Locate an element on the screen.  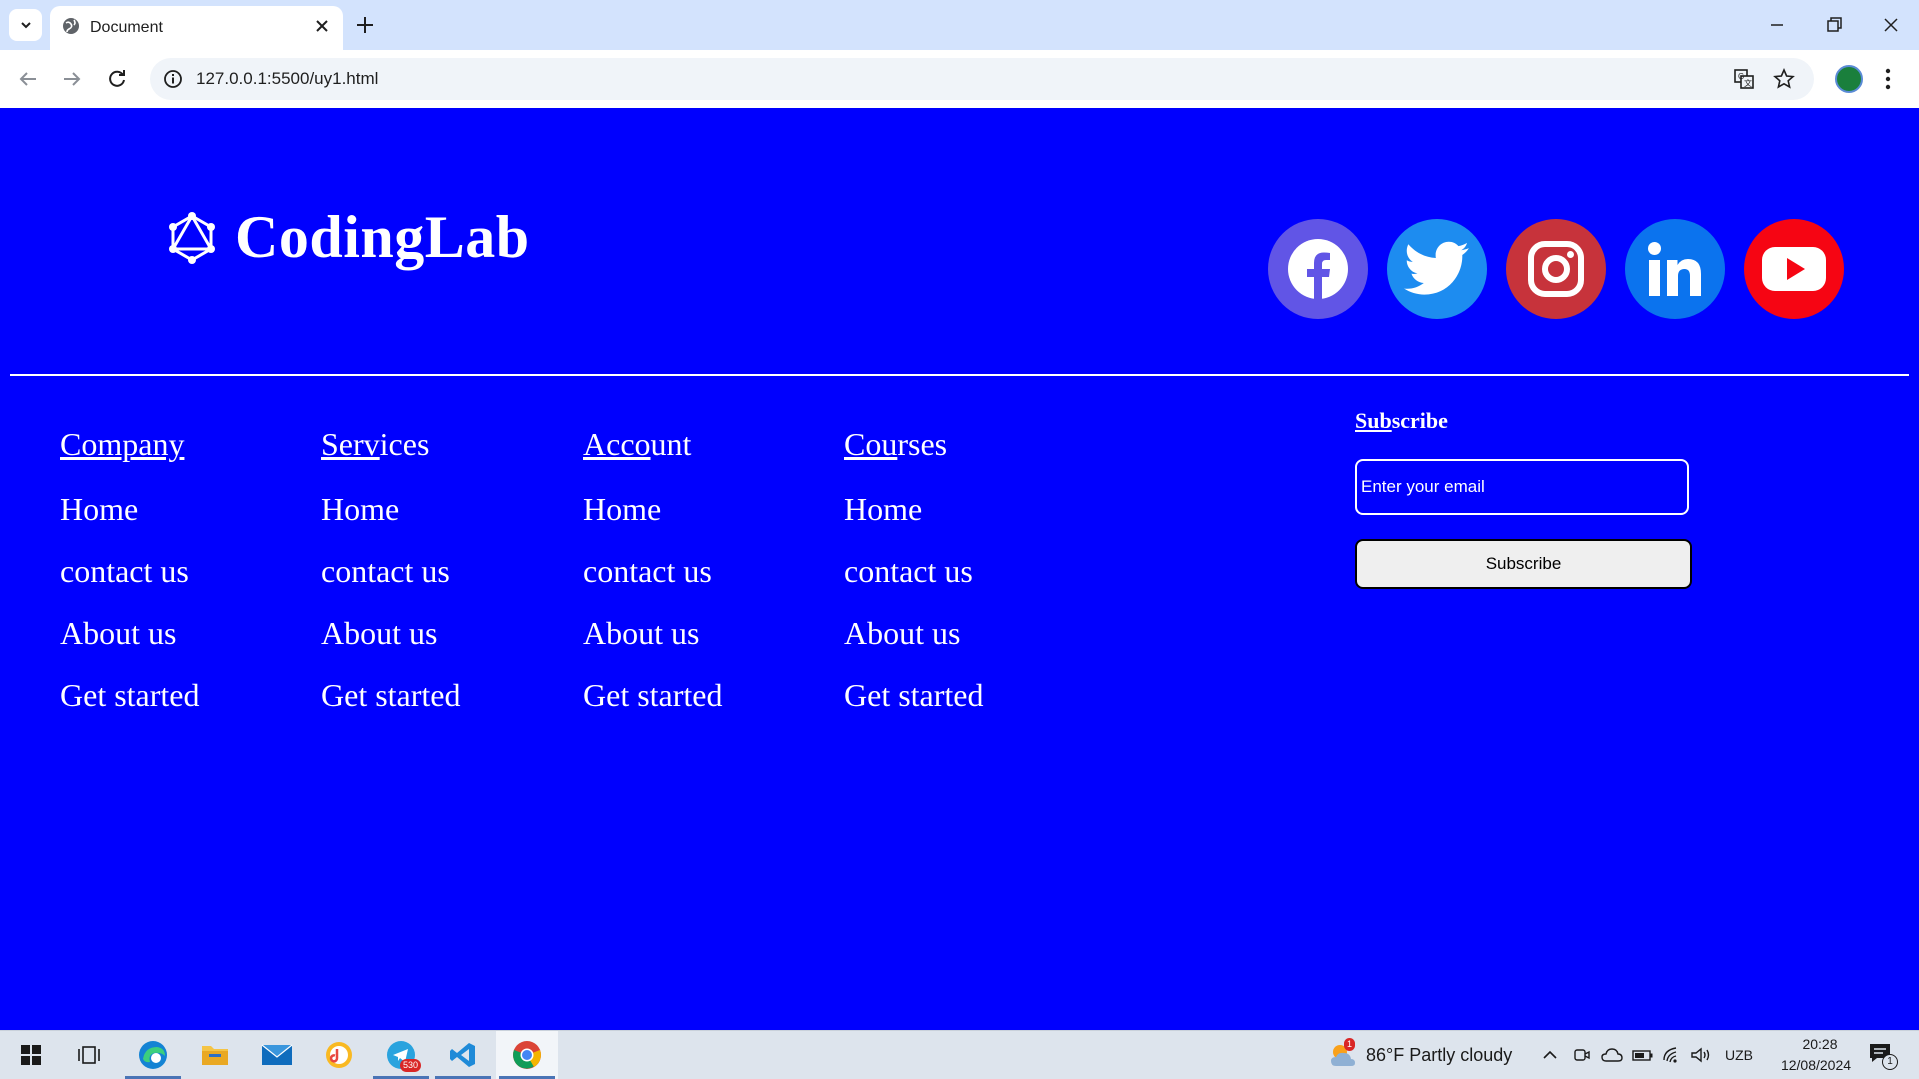
taskbar-vscode is located at coordinates (463, 1055).